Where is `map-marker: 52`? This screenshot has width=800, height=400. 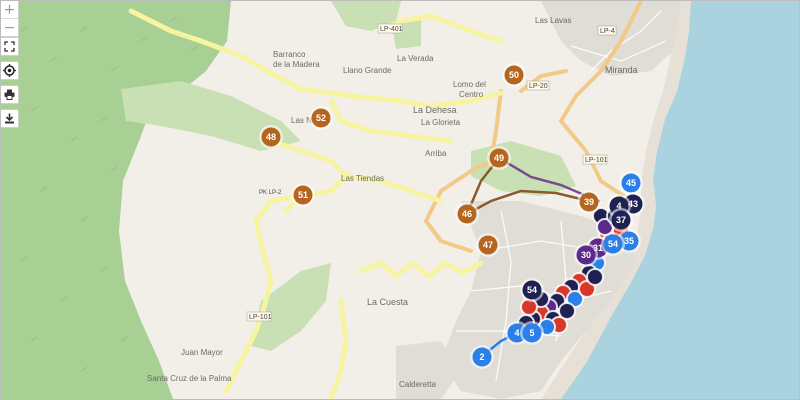 map-marker: 52 is located at coordinates (321, 118).